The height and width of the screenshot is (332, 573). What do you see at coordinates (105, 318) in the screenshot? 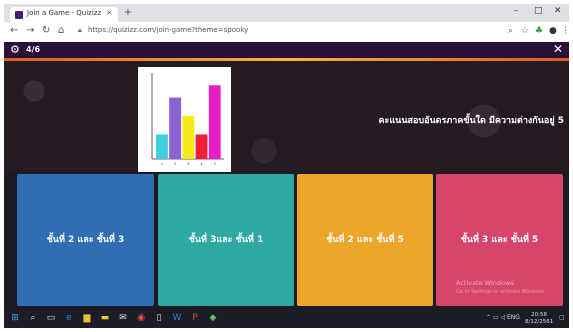
I see `folder-icon: ▬` at bounding box center [105, 318].